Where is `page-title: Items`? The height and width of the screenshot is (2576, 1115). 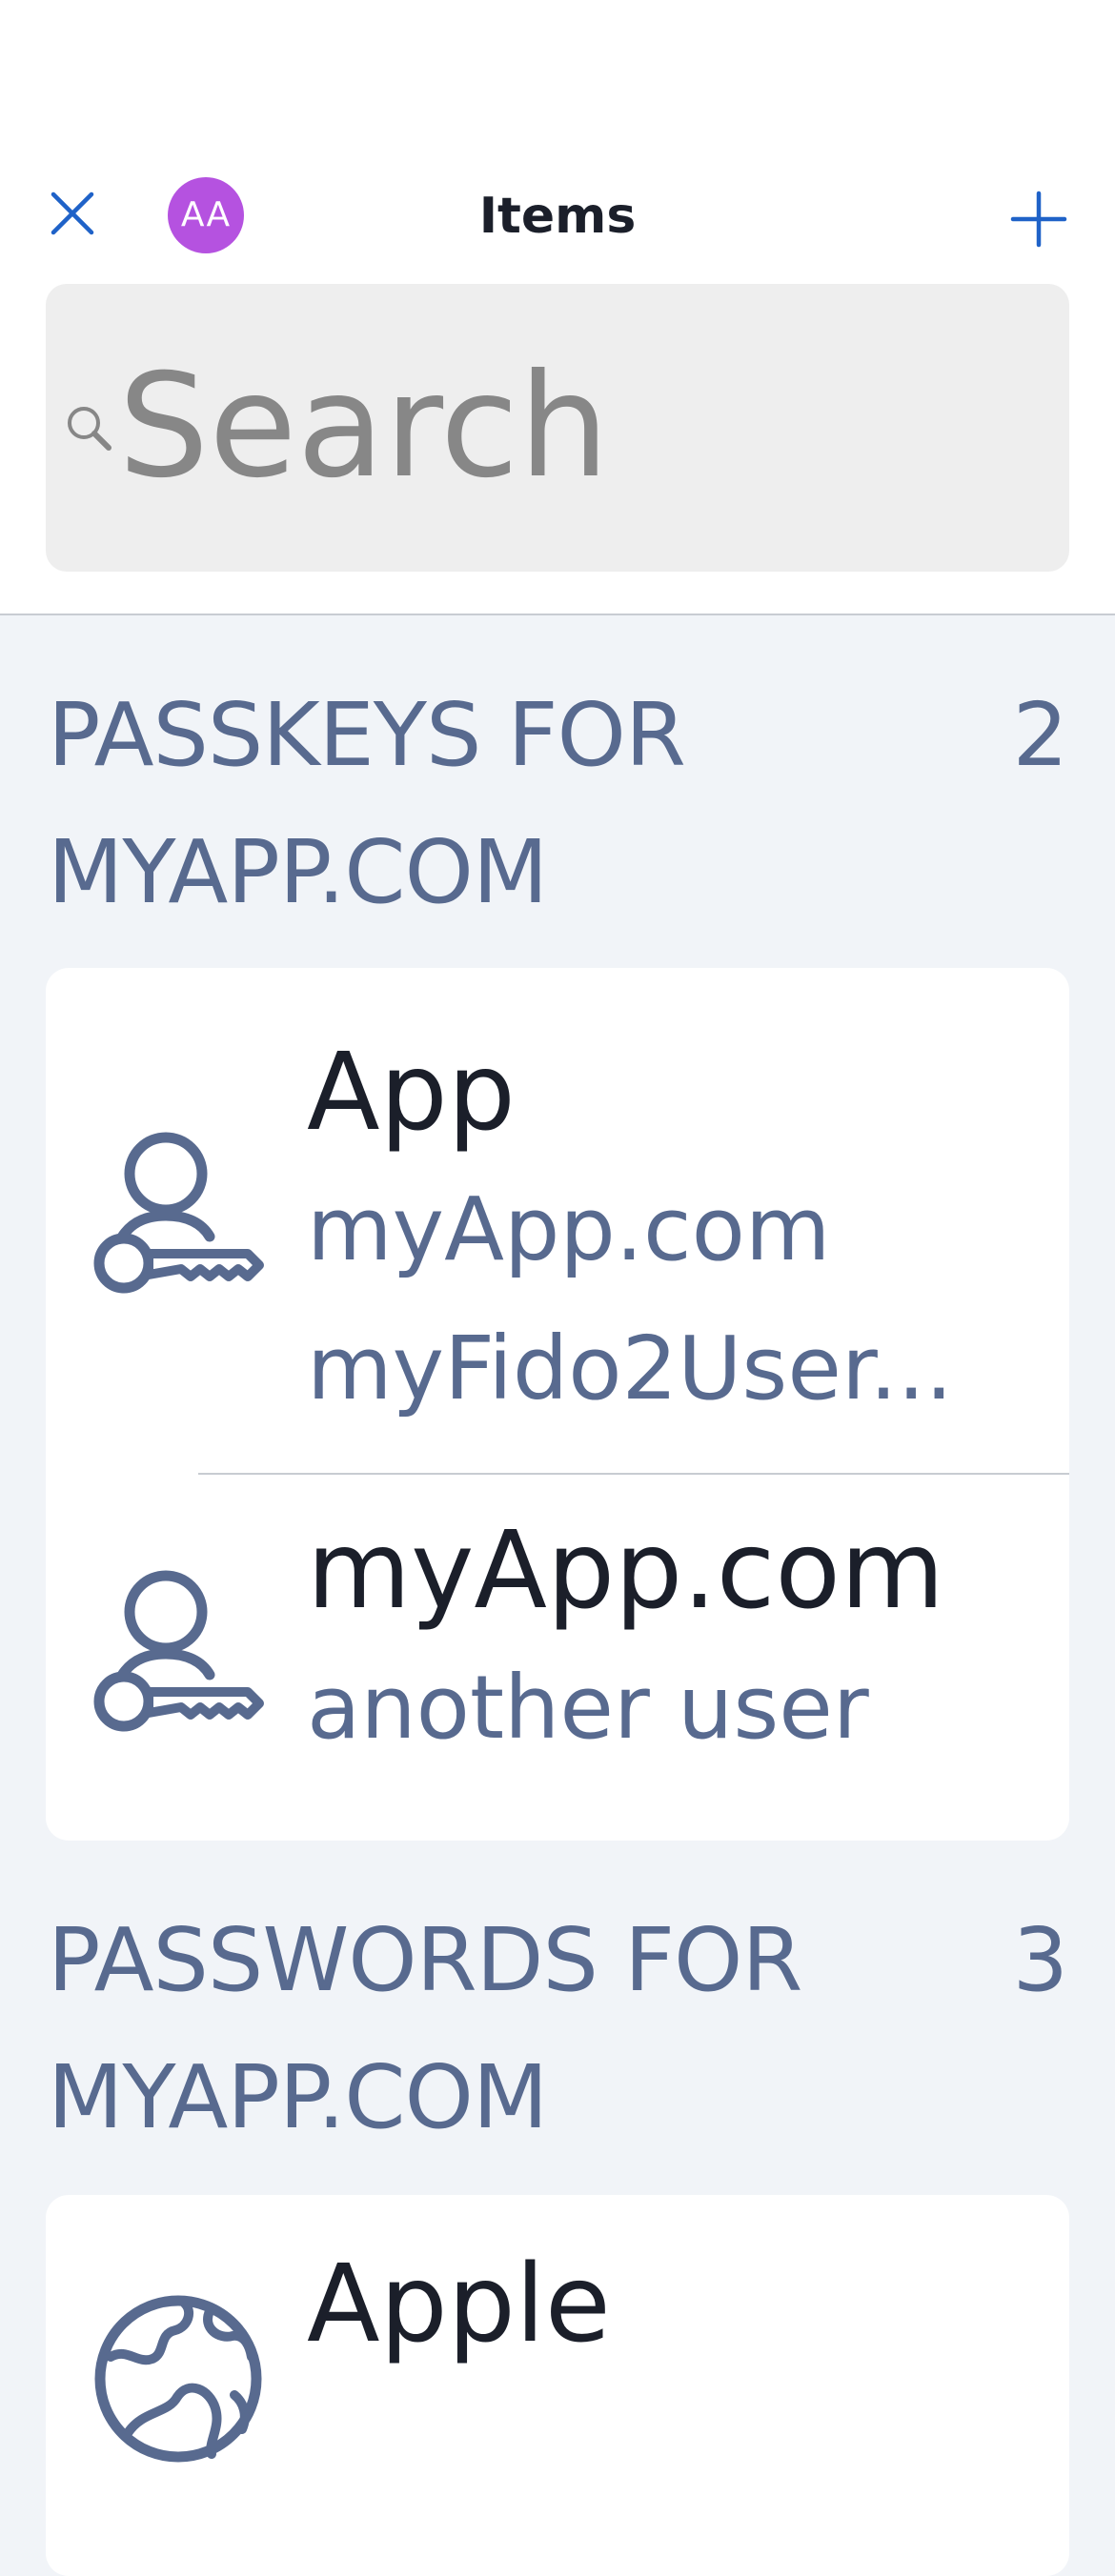
page-title: Items is located at coordinates (557, 217).